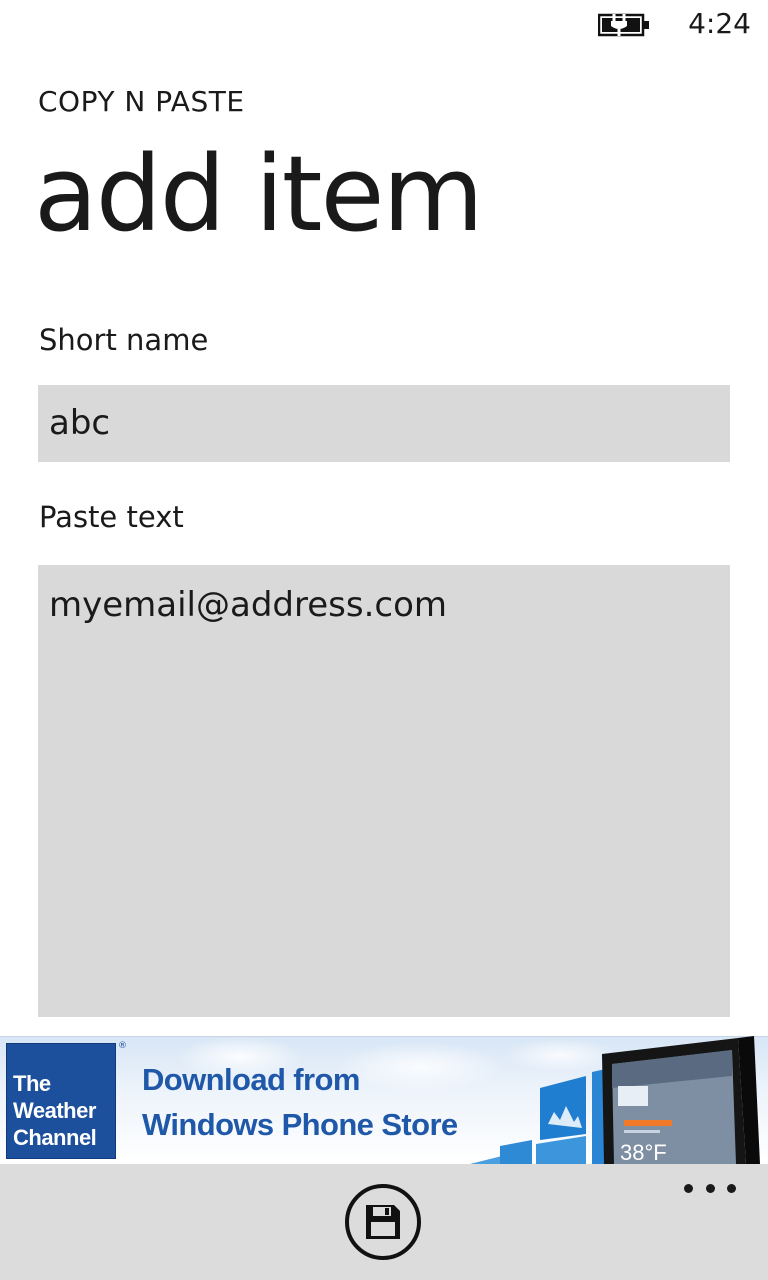 This screenshot has width=768, height=1280. What do you see at coordinates (719, 23) in the screenshot?
I see `status-time: 4:24` at bounding box center [719, 23].